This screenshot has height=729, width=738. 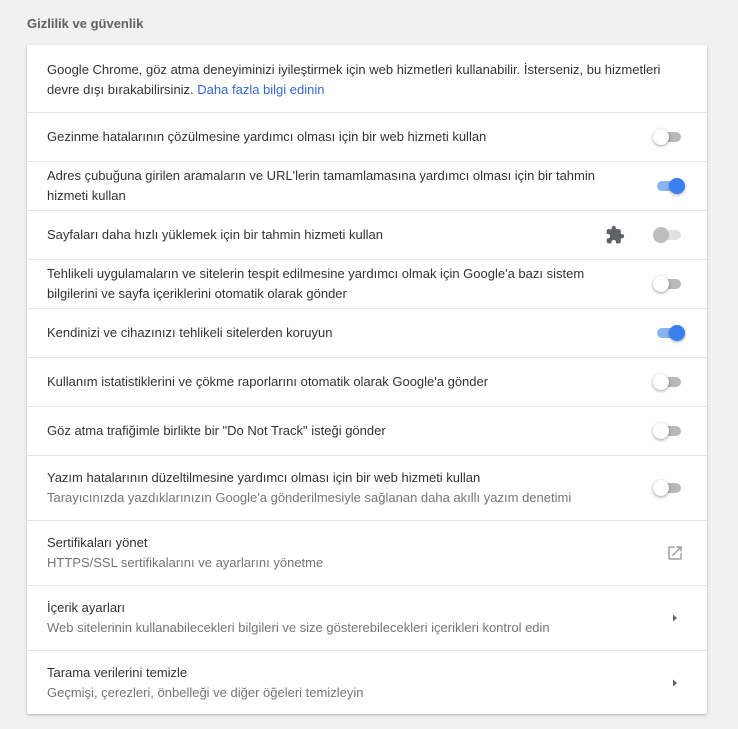 I want to click on do-not-track-toggle, so click(x=670, y=431).